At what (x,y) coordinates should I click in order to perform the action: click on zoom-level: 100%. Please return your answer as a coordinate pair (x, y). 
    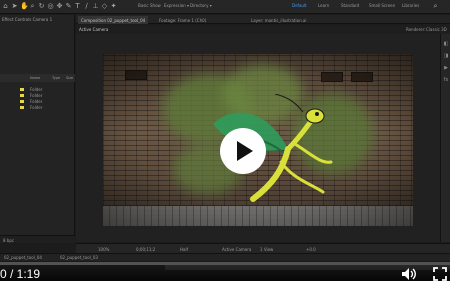
    Looking at the image, I should click on (103, 249).